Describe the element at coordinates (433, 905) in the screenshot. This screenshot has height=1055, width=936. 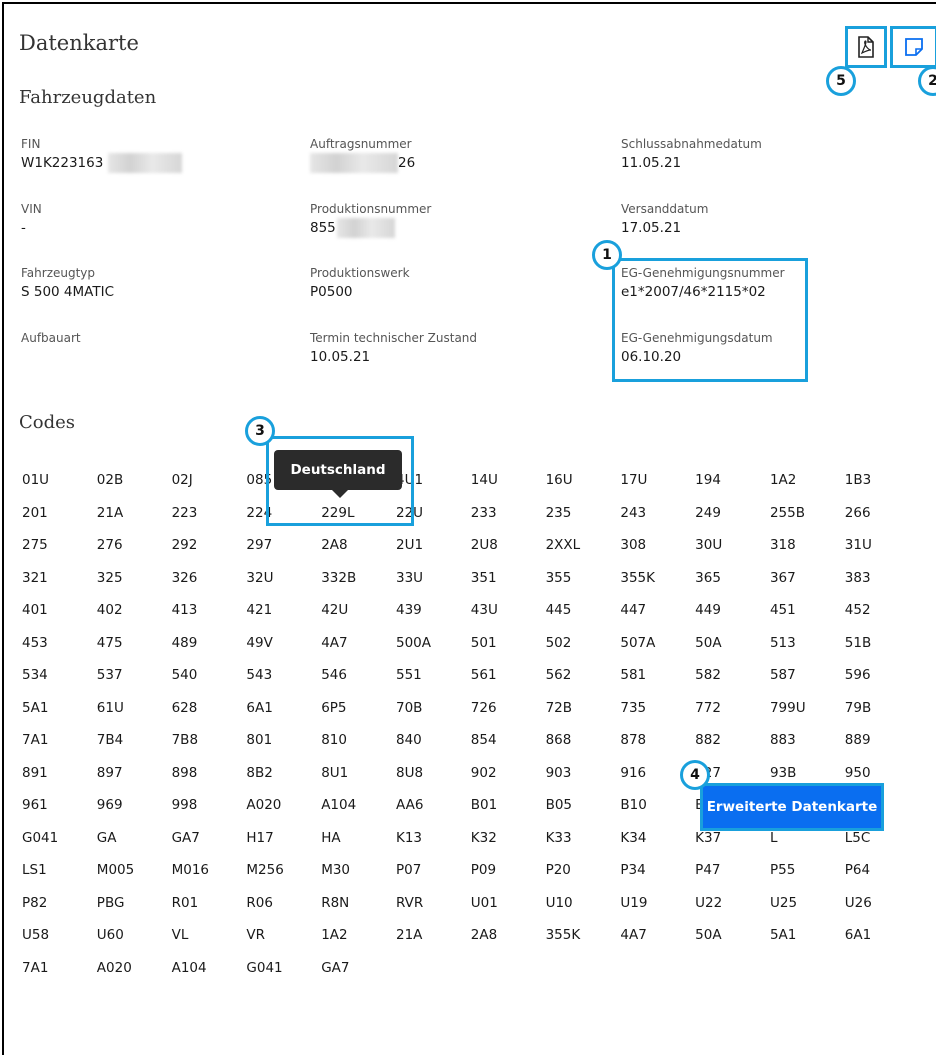
I see `code-item: RVR` at that location.